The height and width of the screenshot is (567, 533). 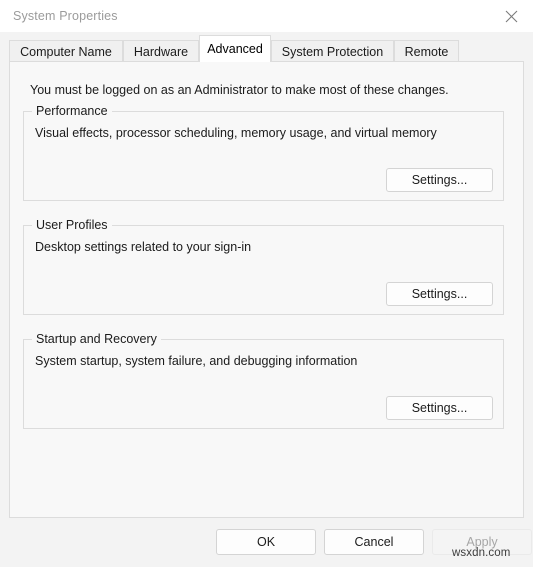 I want to click on close-icon, so click(x=511, y=16).